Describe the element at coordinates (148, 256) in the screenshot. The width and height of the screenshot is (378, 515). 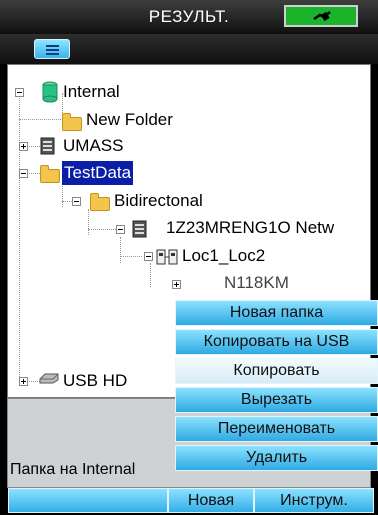
I see `collapse-toggle-loc` at that location.